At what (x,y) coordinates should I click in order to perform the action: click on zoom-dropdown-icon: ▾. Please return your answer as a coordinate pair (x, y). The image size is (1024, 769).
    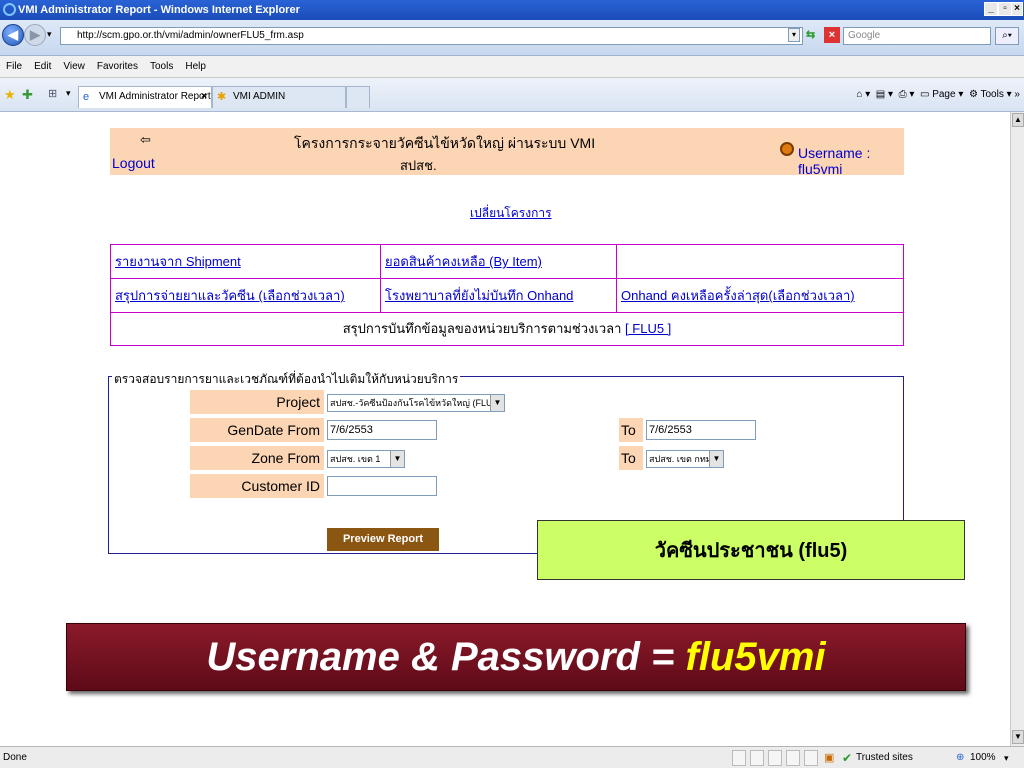
    Looking at the image, I should click on (1006, 758).